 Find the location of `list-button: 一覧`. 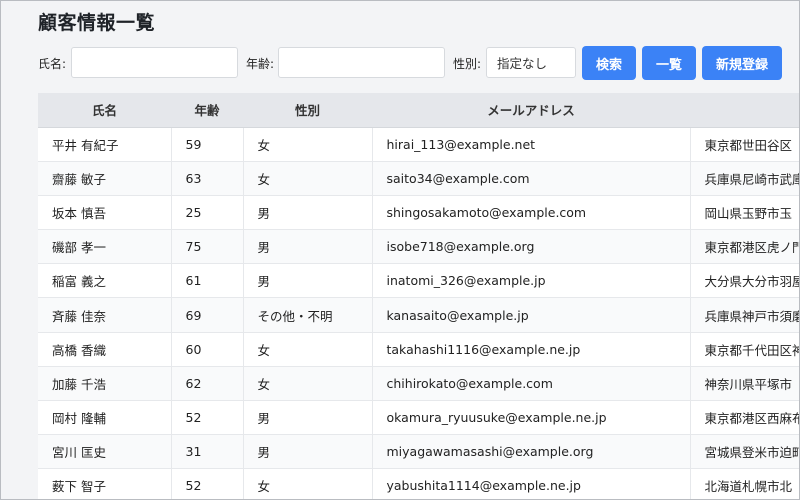

list-button: 一覧 is located at coordinates (669, 63).